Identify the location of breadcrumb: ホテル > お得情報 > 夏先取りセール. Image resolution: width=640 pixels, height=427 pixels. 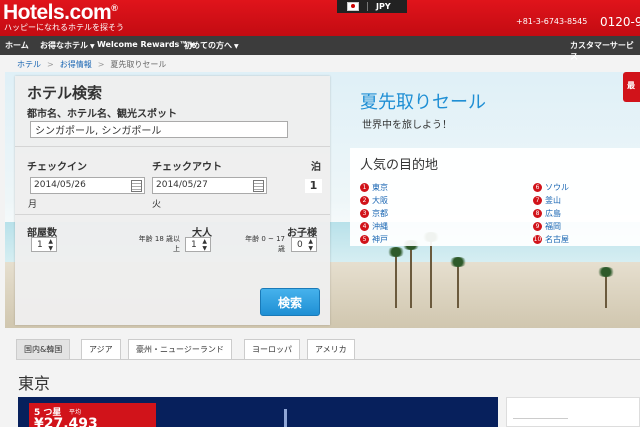
(91, 64).